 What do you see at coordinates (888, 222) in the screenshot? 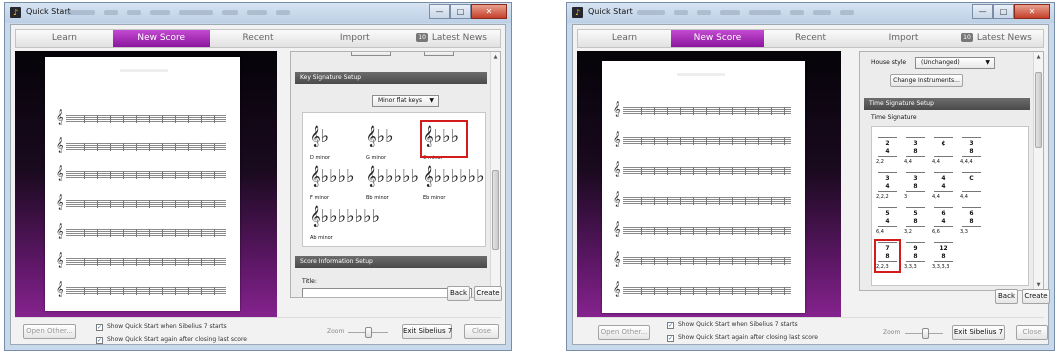
I see `time-option: 5 4 6,4` at bounding box center [888, 222].